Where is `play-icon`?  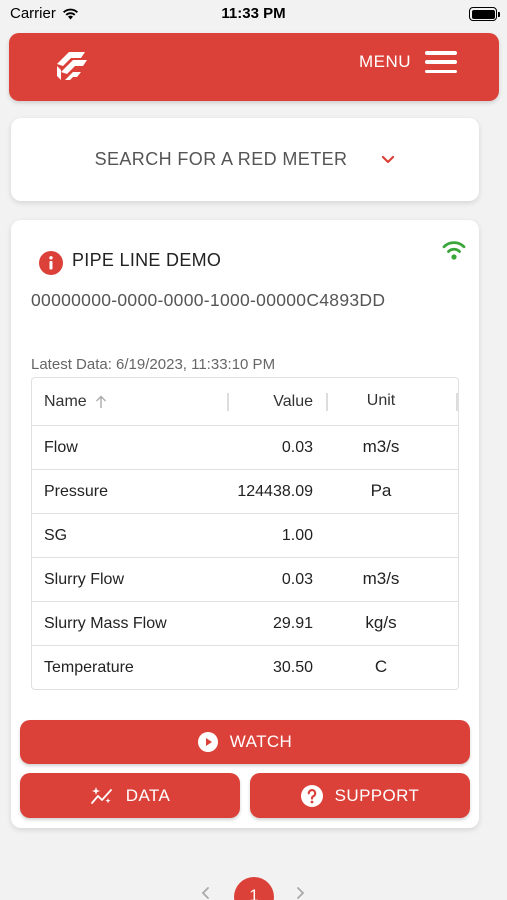 play-icon is located at coordinates (207, 742).